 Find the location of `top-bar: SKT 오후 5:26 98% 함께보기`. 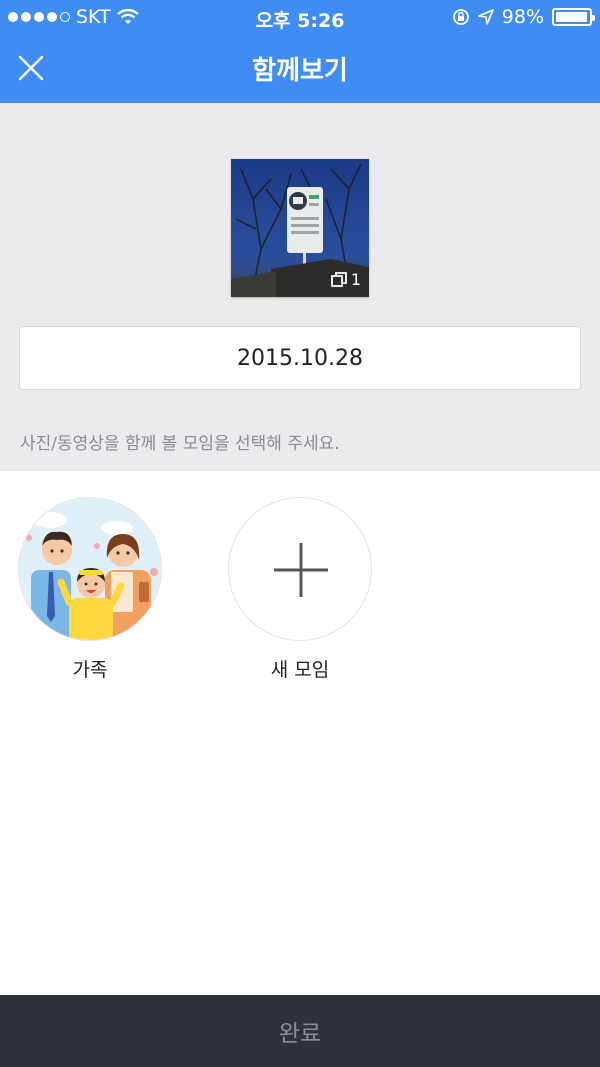

top-bar: SKT 오후 5:26 98% 함께보기 is located at coordinates (300, 51).